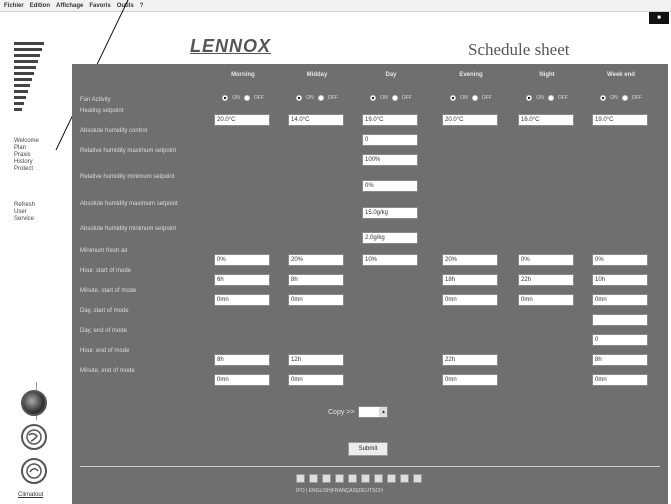 The image size is (671, 504). I want to click on chevron-down-icon: ▲, so click(383, 412).